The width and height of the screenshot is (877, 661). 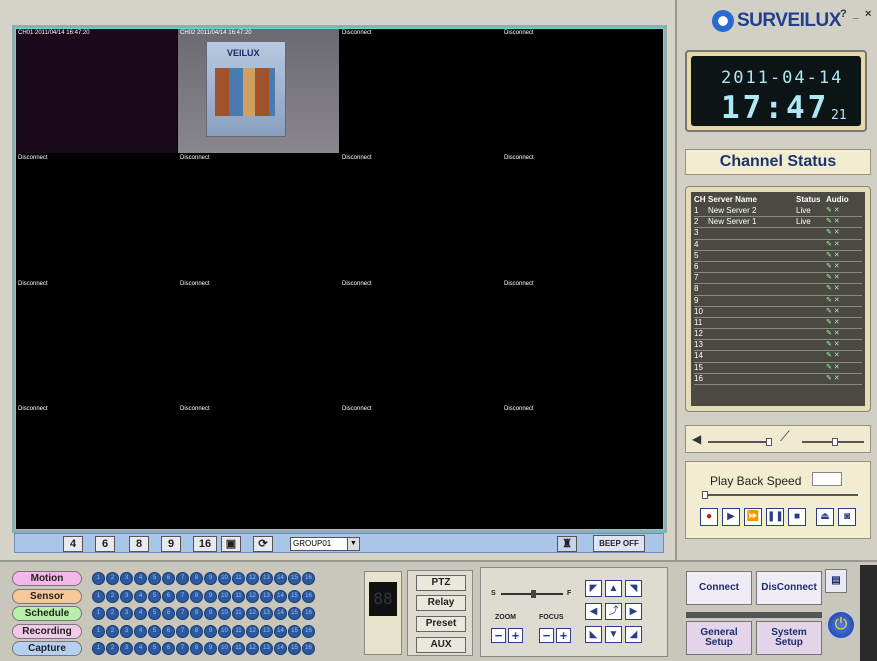 What do you see at coordinates (833, 442) in the screenshot?
I see `mic-volume-slider` at bounding box center [833, 442].